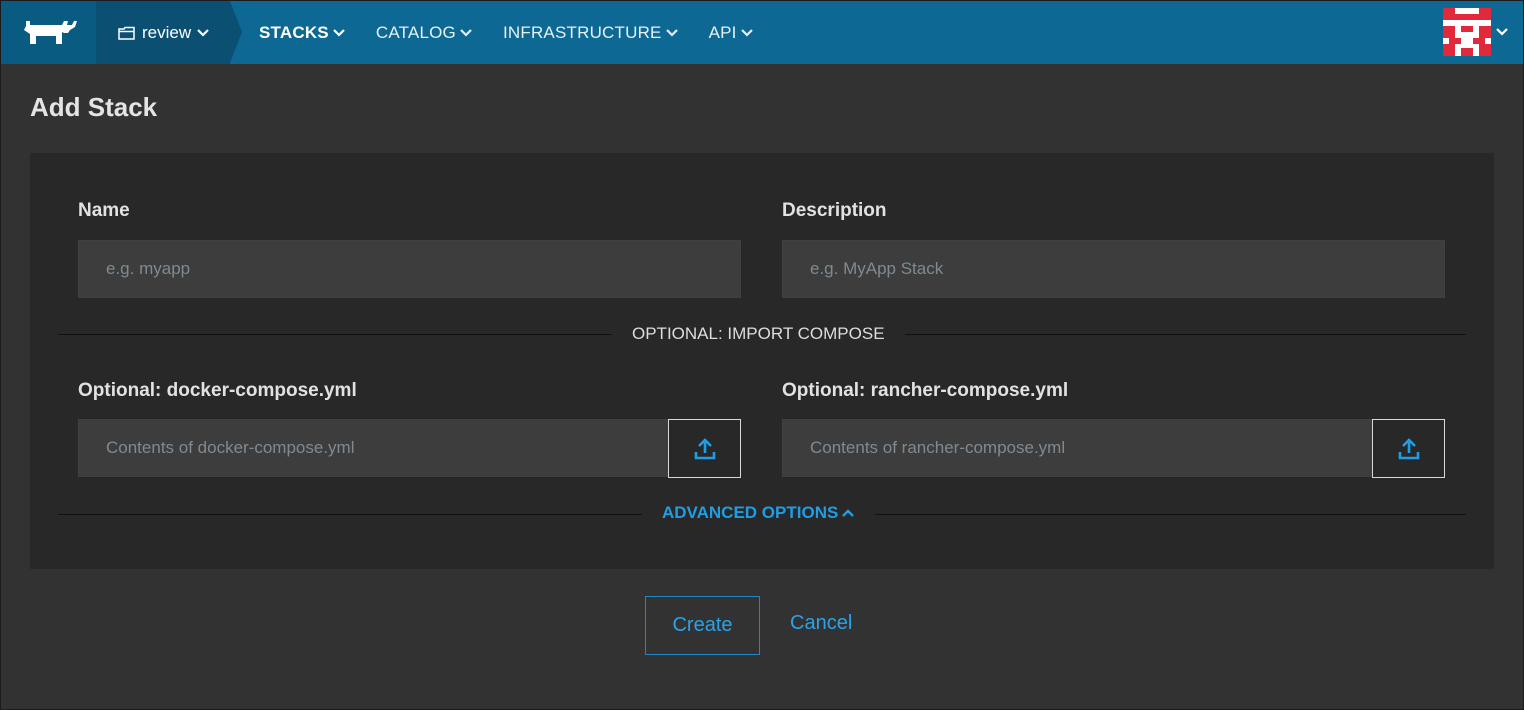 The image size is (1524, 710). Describe the element at coordinates (1113, 269) in the screenshot. I see `description-input: e.g. MyApp Stack` at that location.